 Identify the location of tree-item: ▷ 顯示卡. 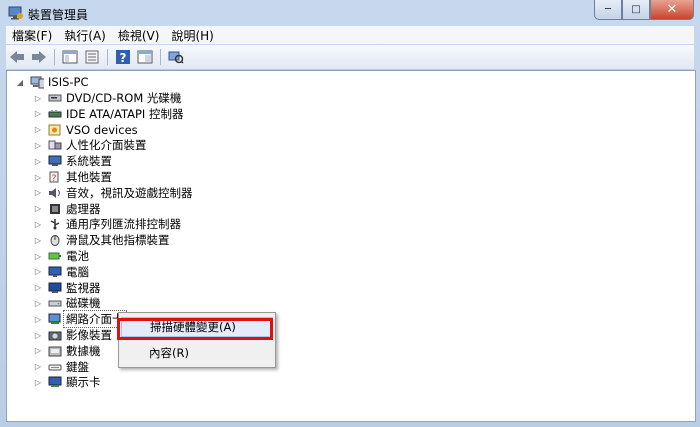
(67, 382).